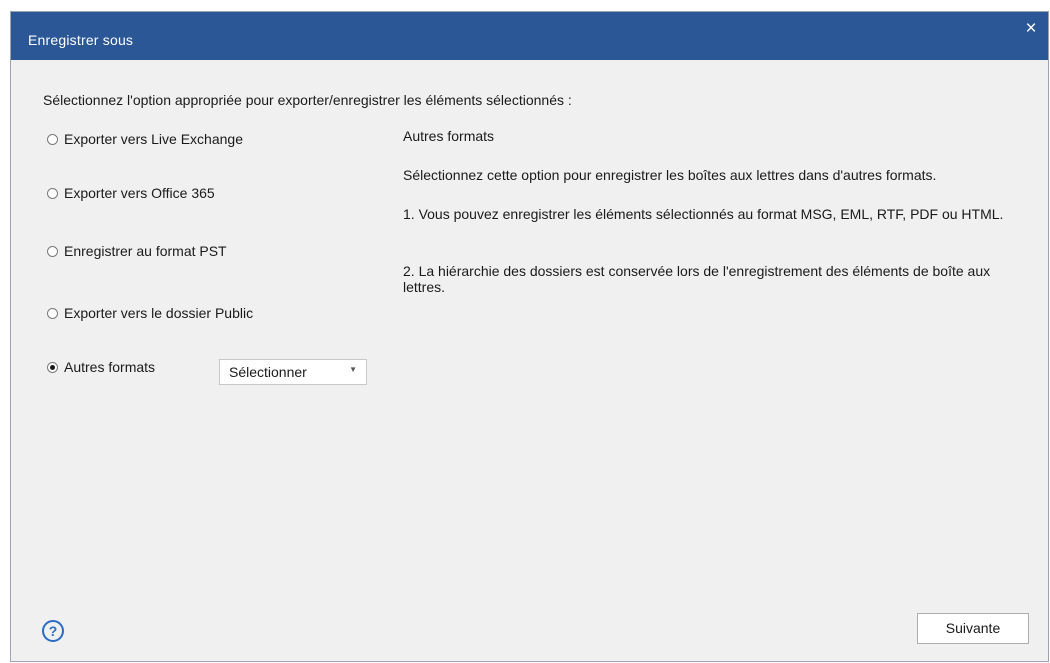  I want to click on close-icon: ×, so click(1031, 29).